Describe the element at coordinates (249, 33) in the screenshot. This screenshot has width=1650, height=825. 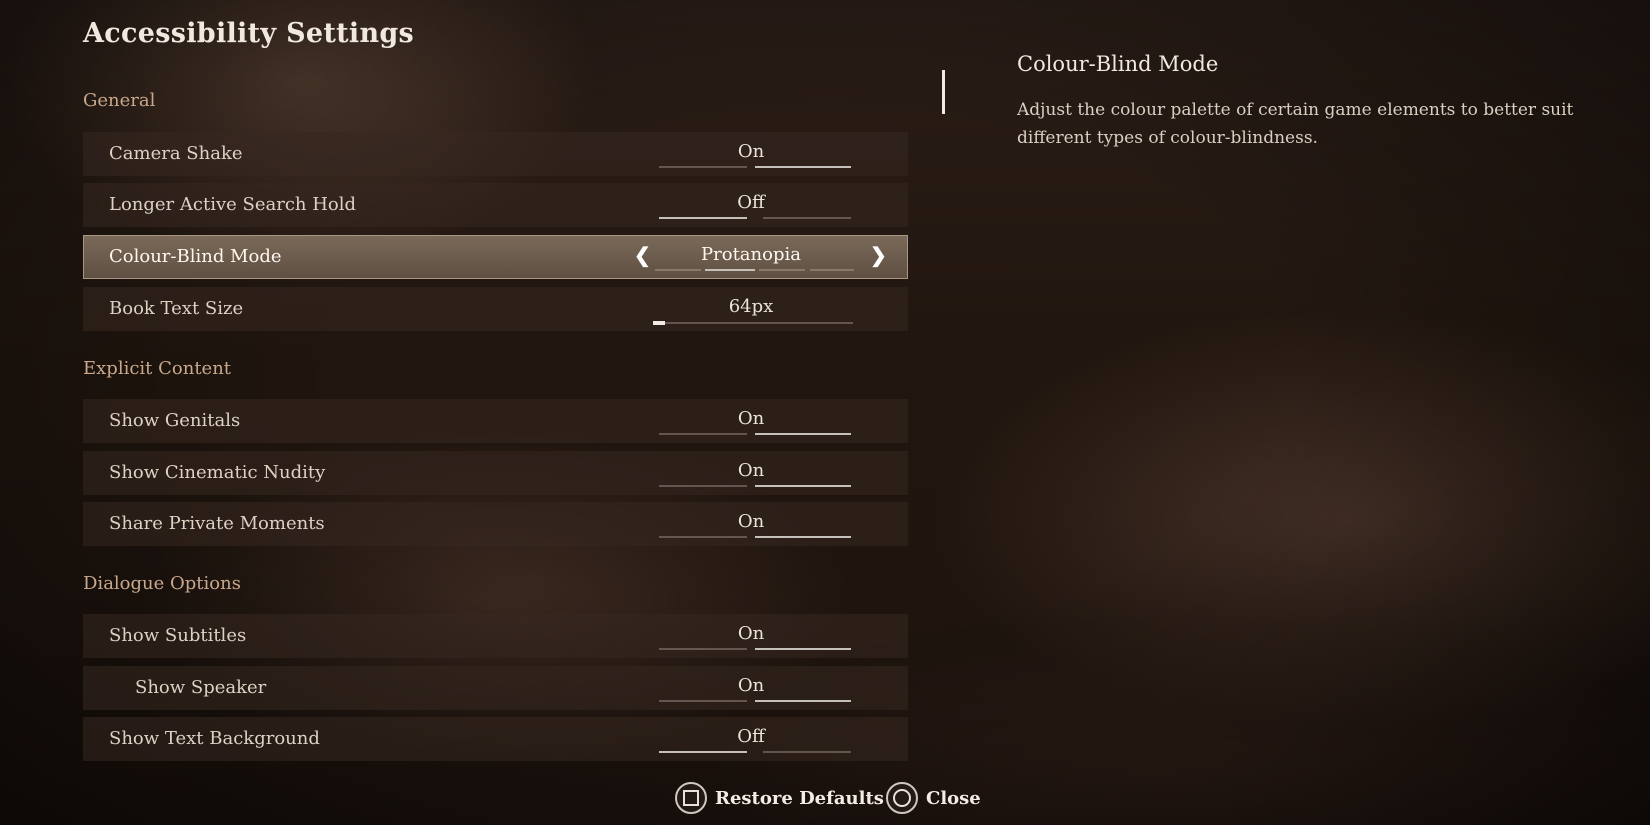
I see `page-title: Accessibility Settings` at that location.